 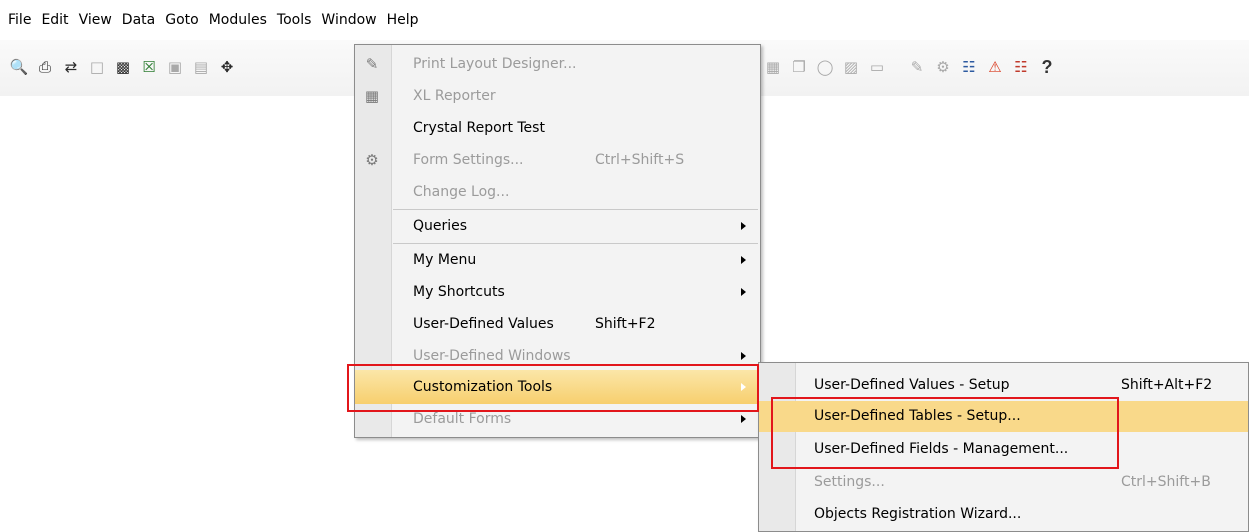 I want to click on menu-data: Data, so click(x=138, y=20).